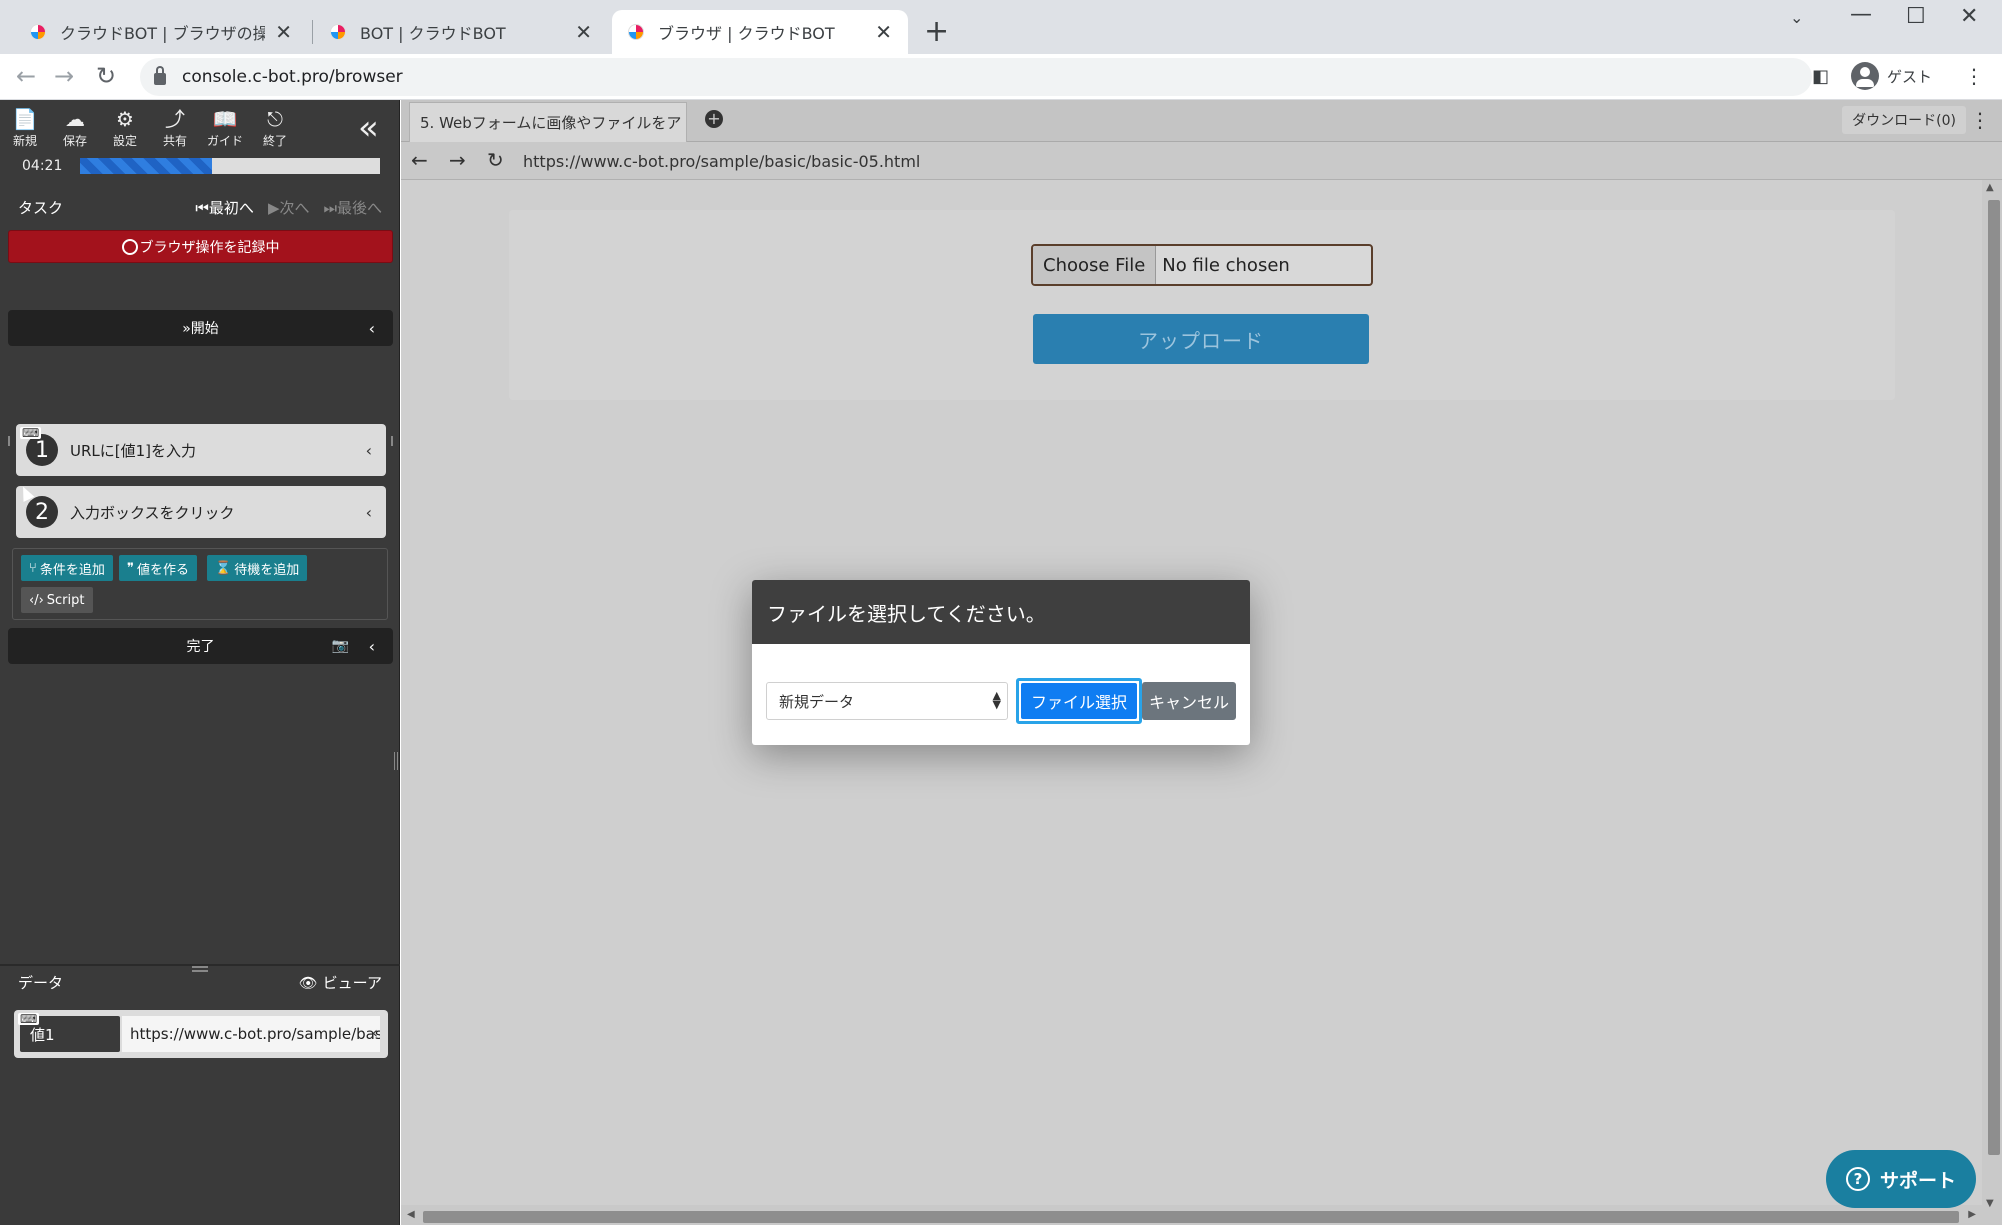  What do you see at coordinates (158, 568) in the screenshot?
I see `make-value-button: ❞ 値を作る` at bounding box center [158, 568].